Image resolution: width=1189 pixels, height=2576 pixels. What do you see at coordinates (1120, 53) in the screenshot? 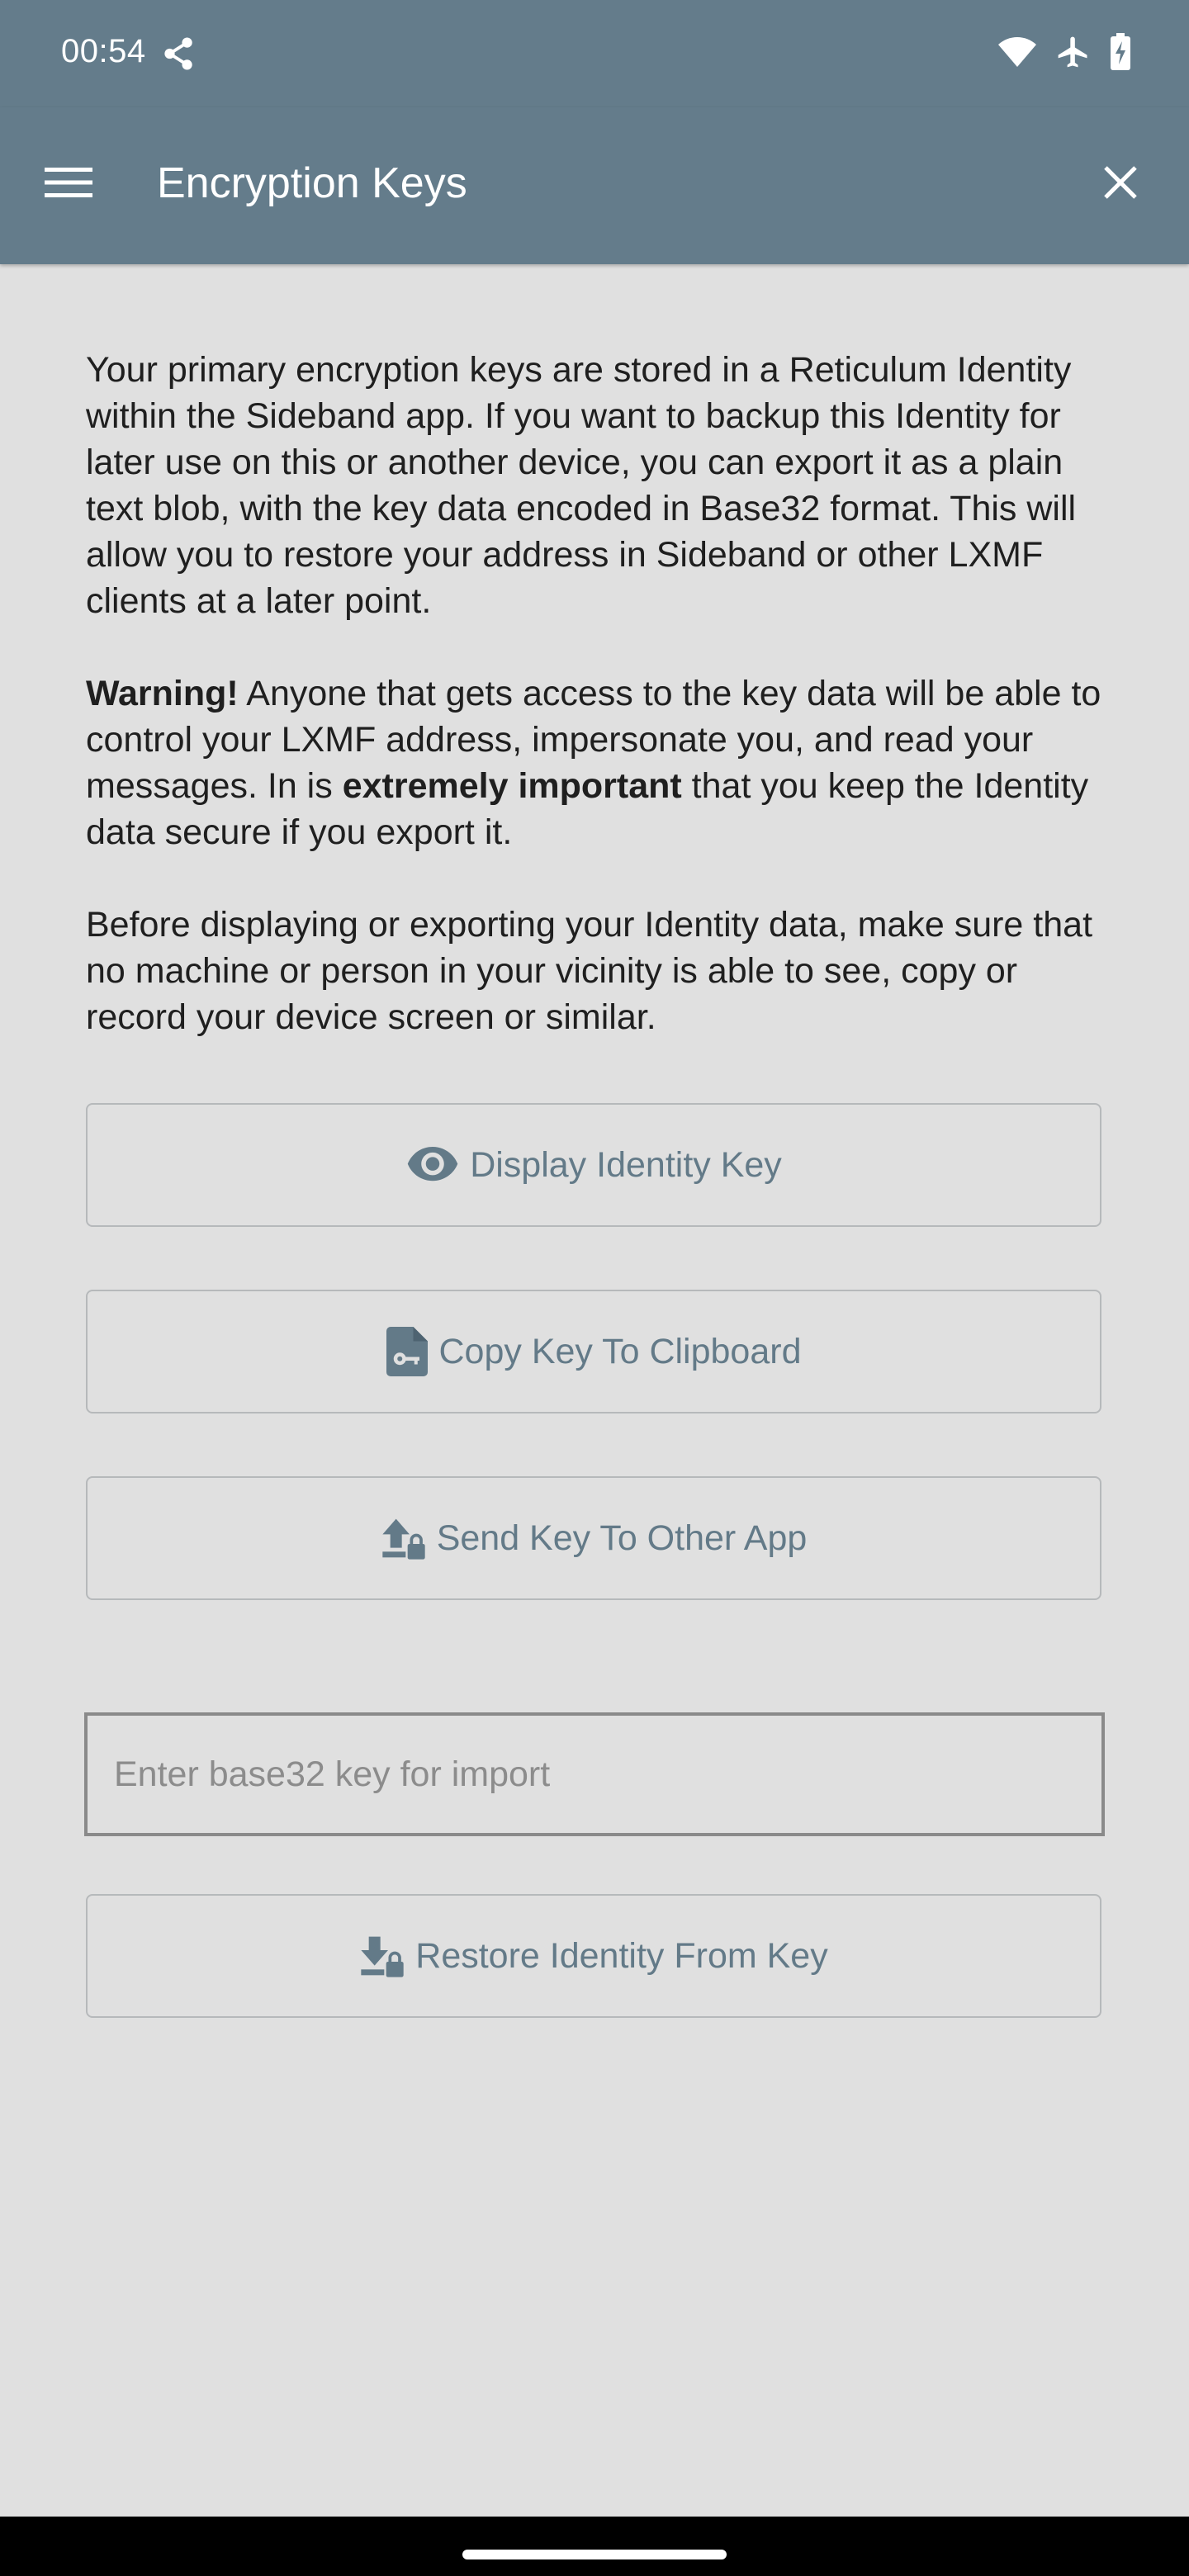
I see `battery-icon` at bounding box center [1120, 53].